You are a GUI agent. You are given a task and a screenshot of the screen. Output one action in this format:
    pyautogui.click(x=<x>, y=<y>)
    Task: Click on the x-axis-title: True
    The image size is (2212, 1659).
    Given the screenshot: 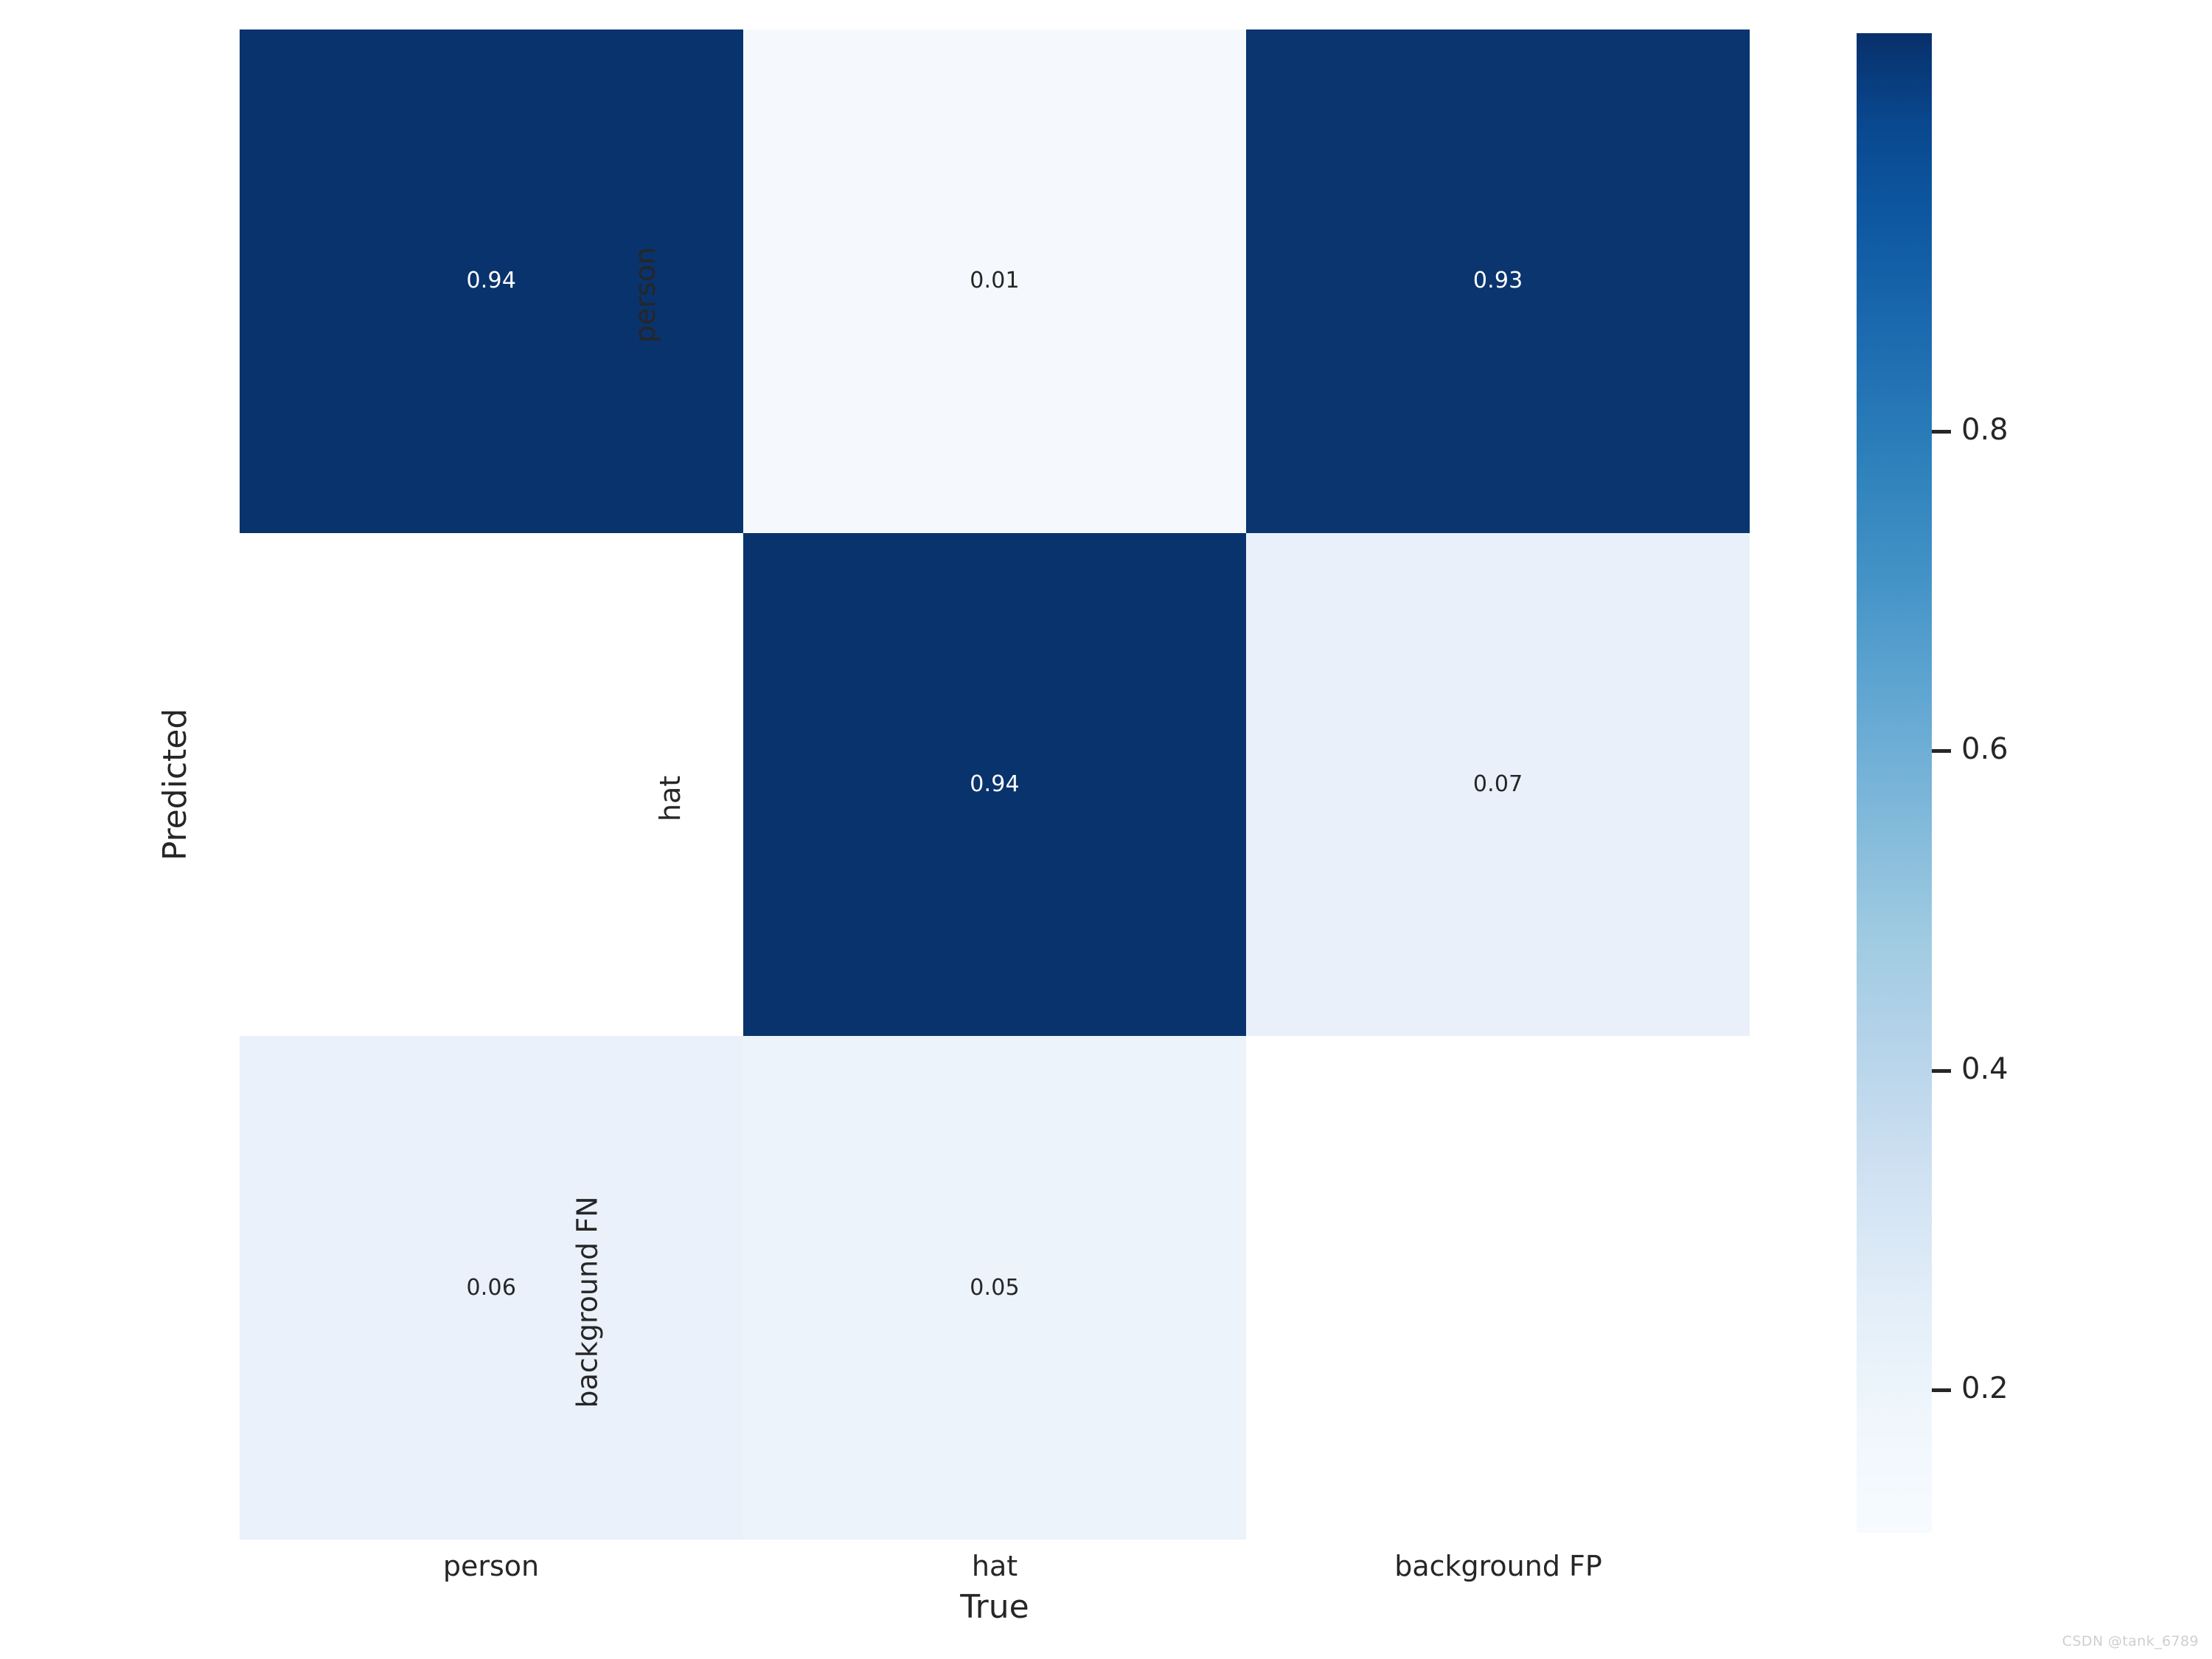 What is the action you would take?
    pyautogui.click(x=994, y=1607)
    